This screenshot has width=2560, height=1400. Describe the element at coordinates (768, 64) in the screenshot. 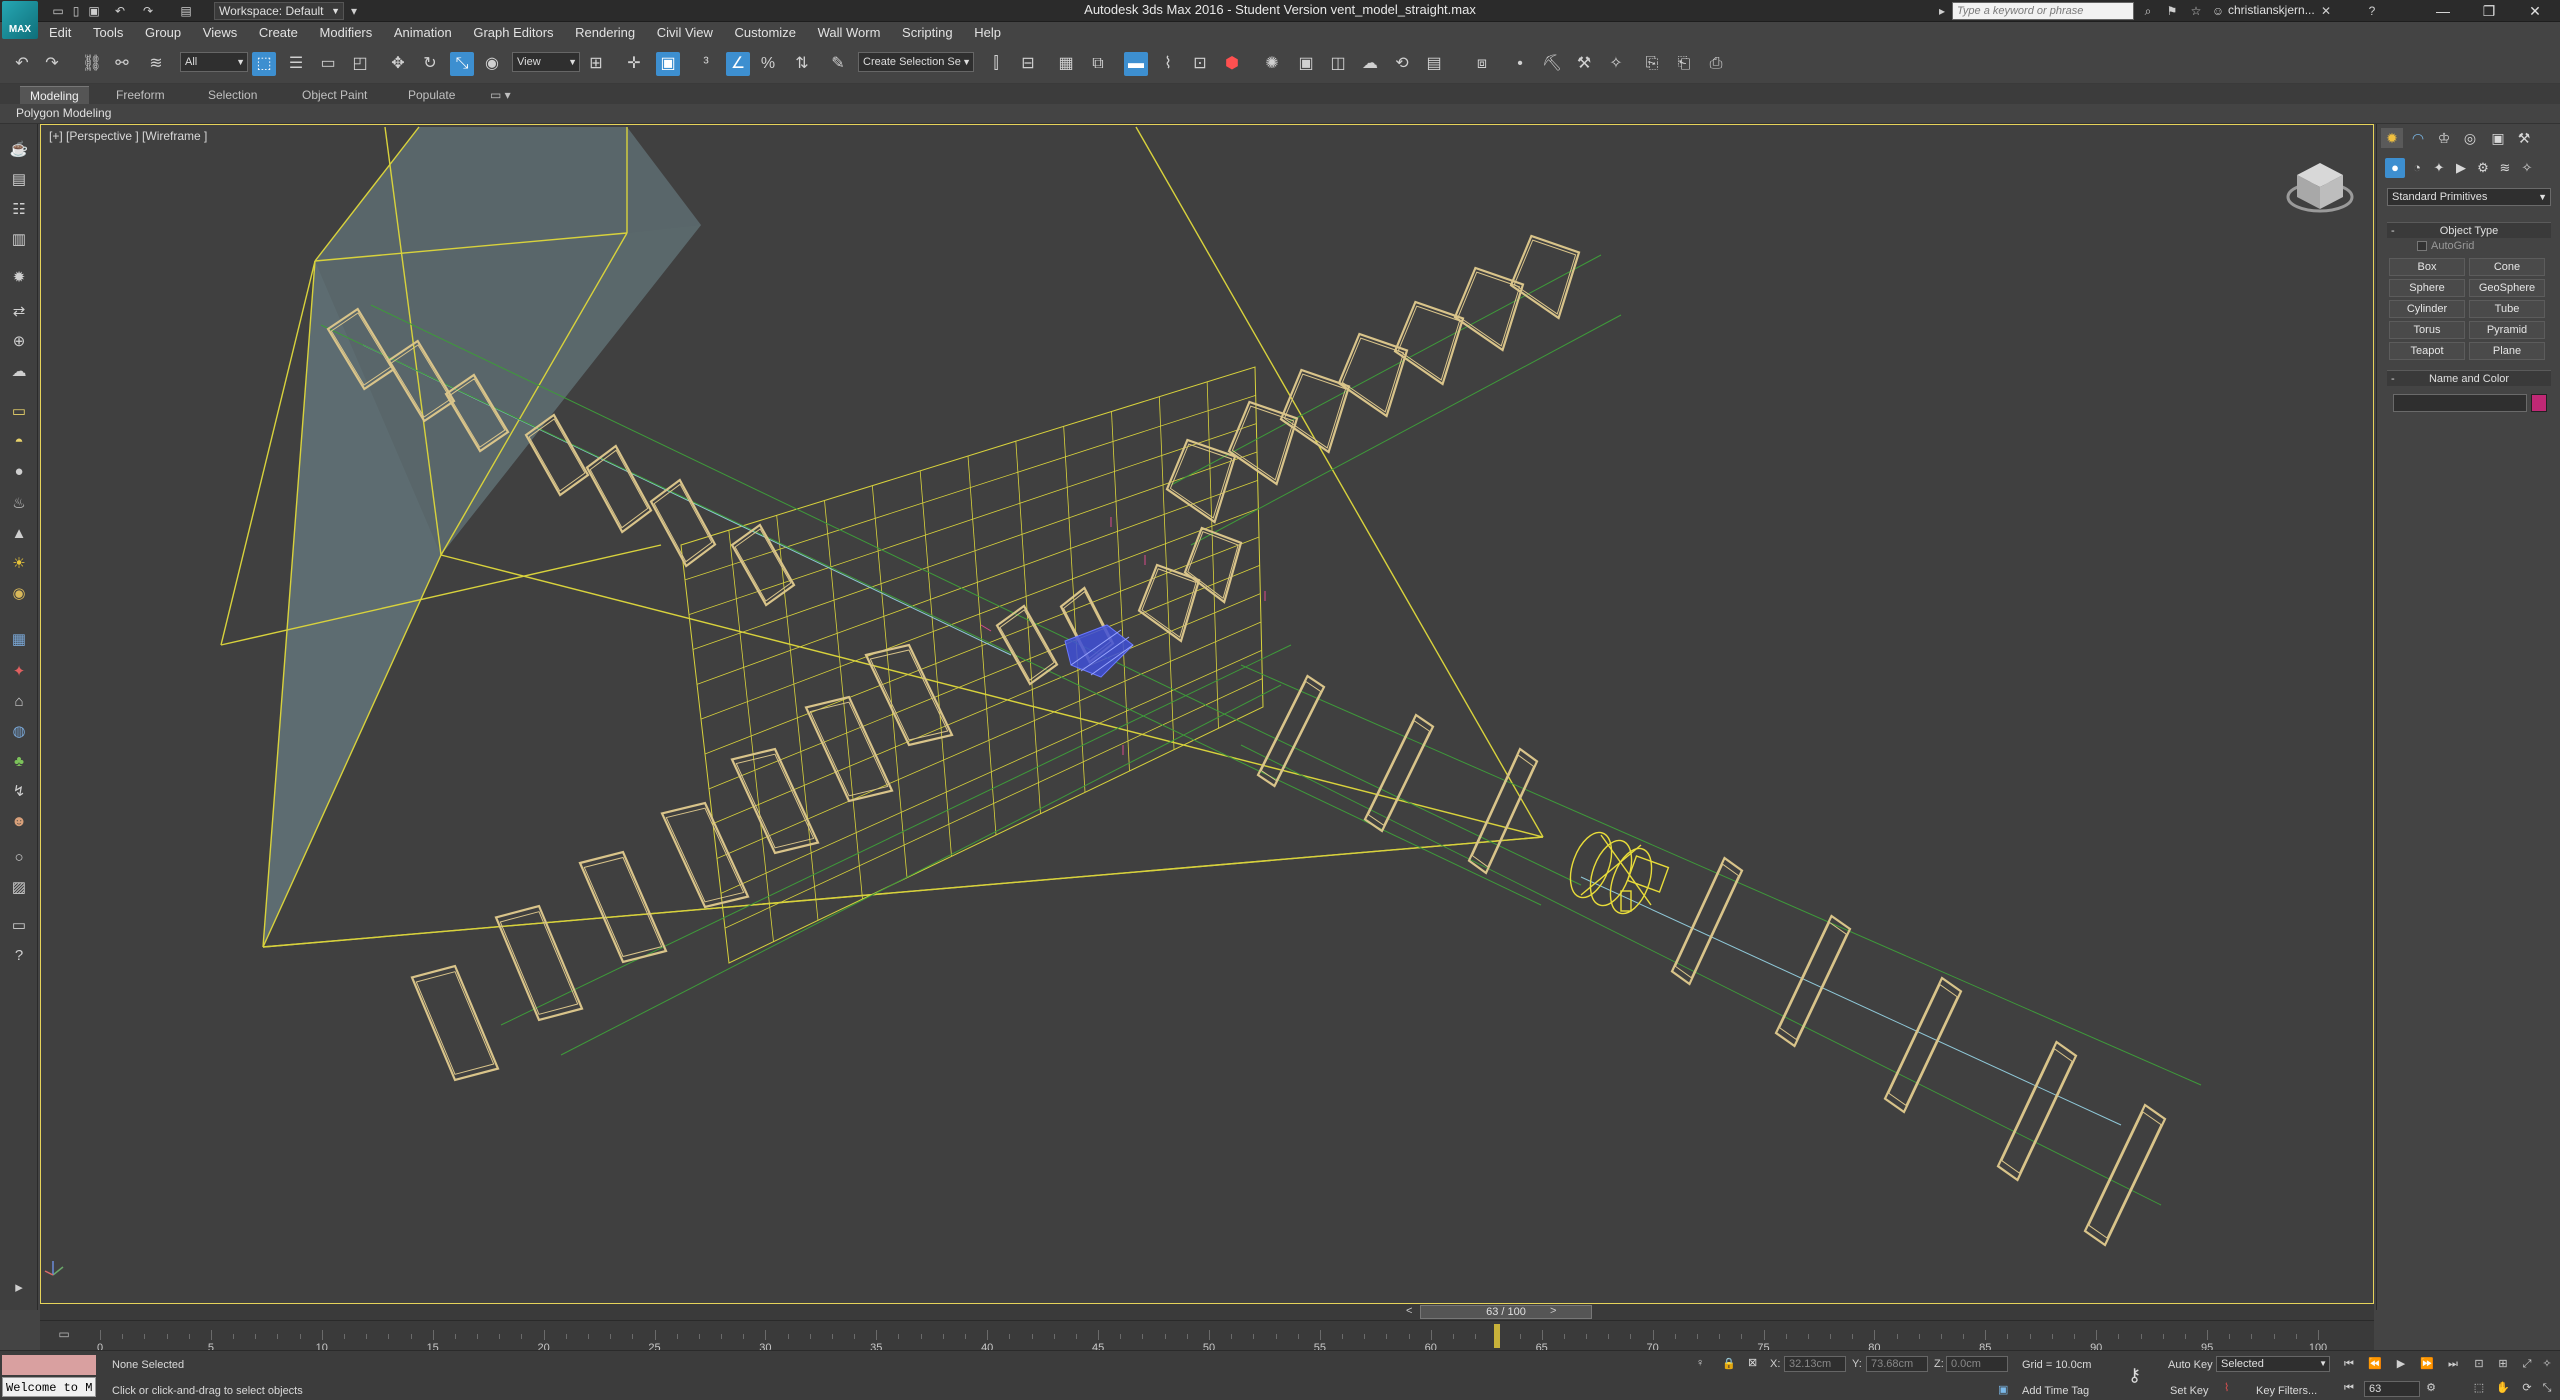

I see `percent-snap-icon: %` at that location.